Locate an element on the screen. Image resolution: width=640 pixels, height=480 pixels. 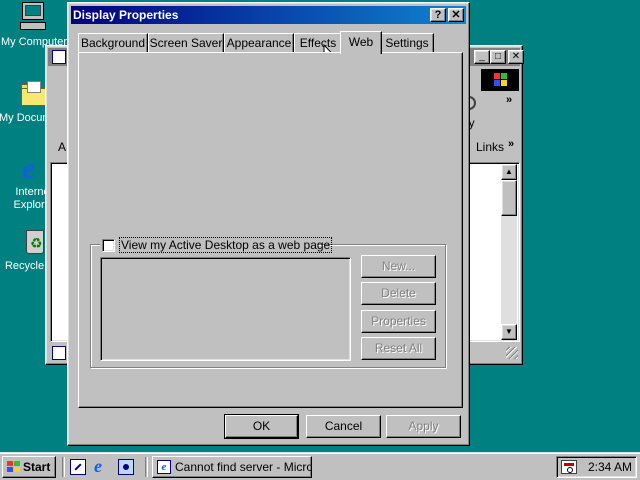
properties-button: Properties is located at coordinates (398, 321).